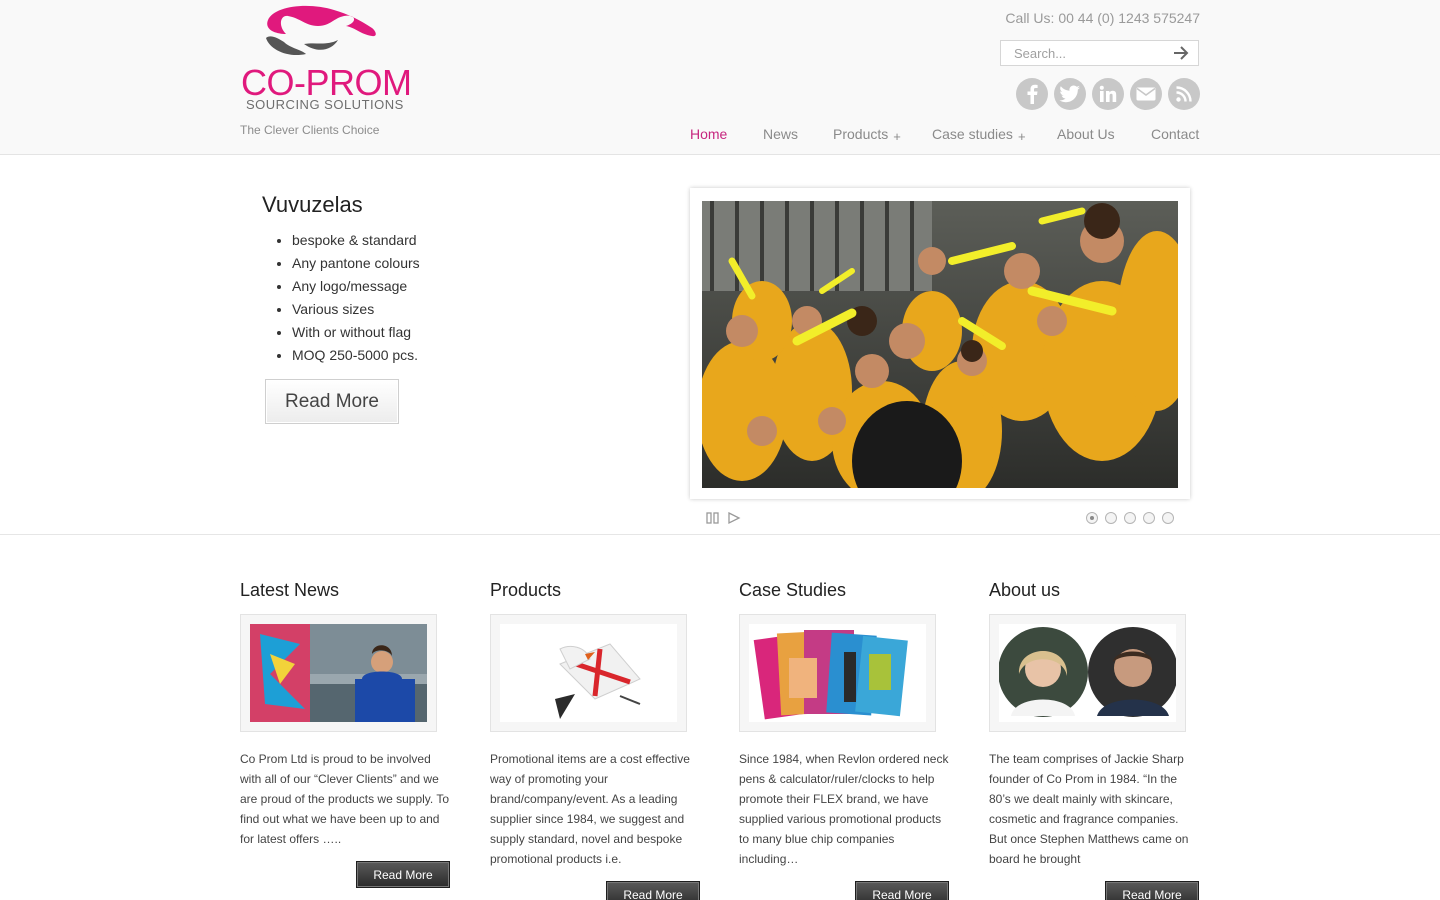  I want to click on list-item: MOQ 250-5000 pcs., so click(356, 355).